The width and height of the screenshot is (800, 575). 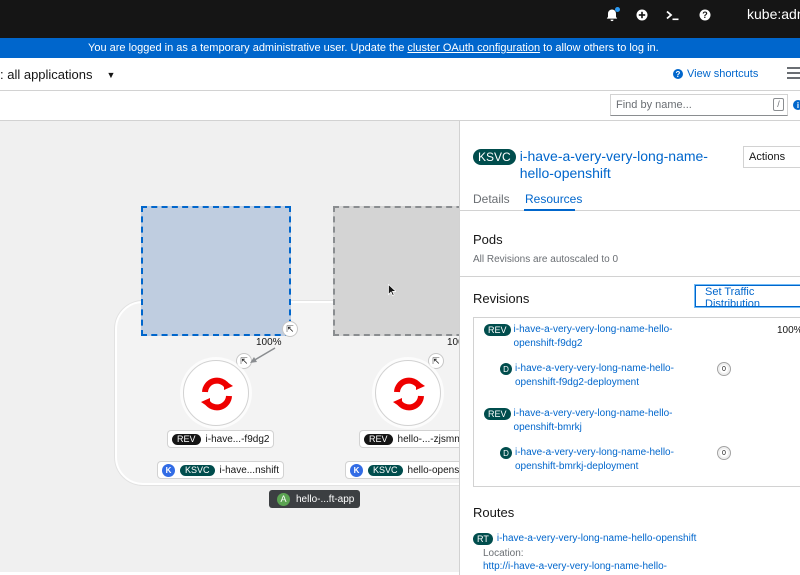 I want to click on external-link-icon: ⇱, so click(x=290, y=329).